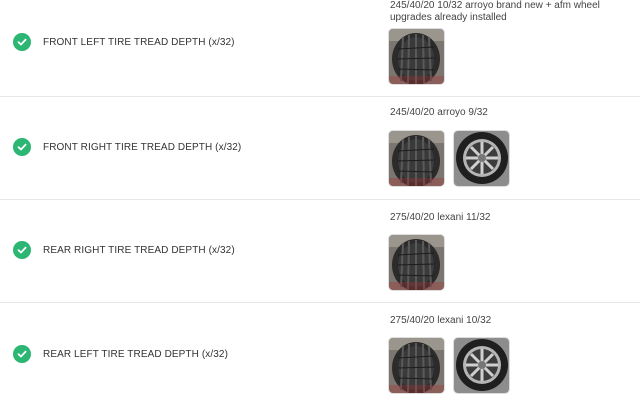 The width and height of the screenshot is (640, 400). Describe the element at coordinates (139, 250) in the screenshot. I see `inspection-label: REAR RIGHT TIRE TREAD DEPTH (x/32)` at that location.